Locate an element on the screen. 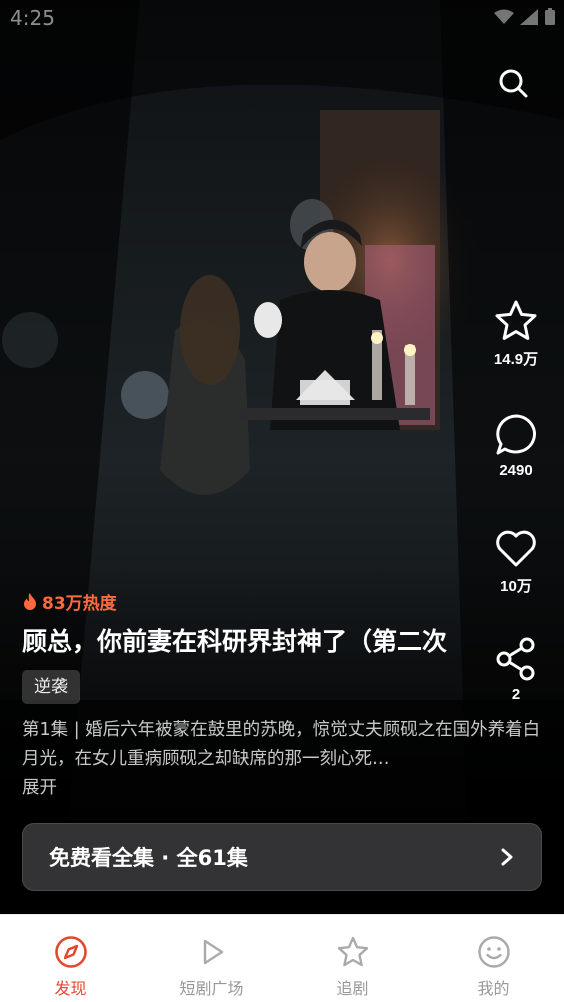 The image size is (564, 1002). nav-discover: 发现 is located at coordinates (70, 958).